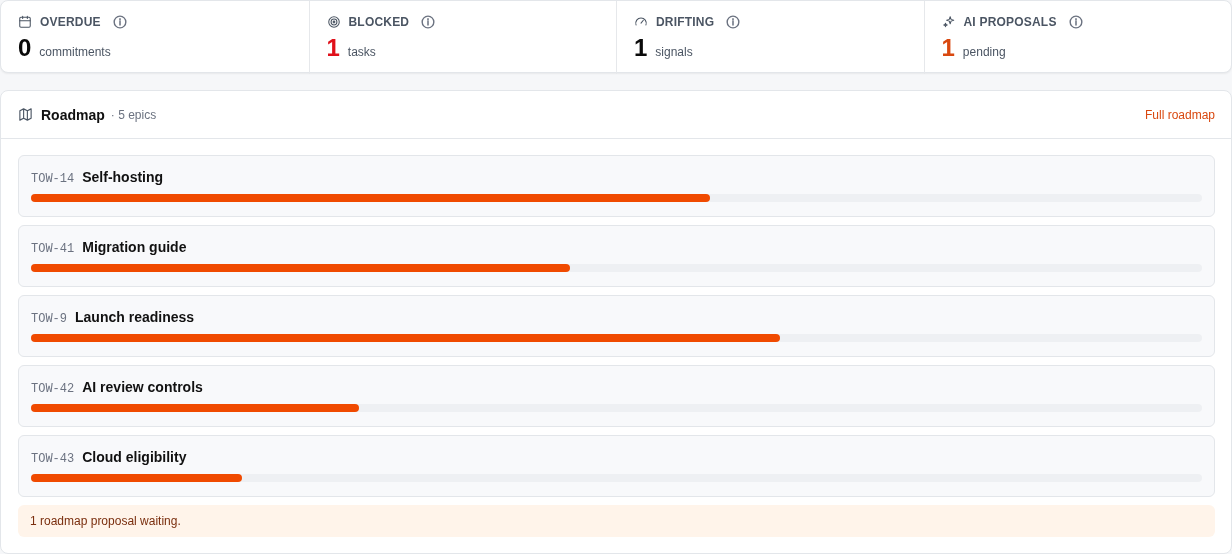  What do you see at coordinates (53, 459) in the screenshot?
I see `epic-key: TOW-43` at bounding box center [53, 459].